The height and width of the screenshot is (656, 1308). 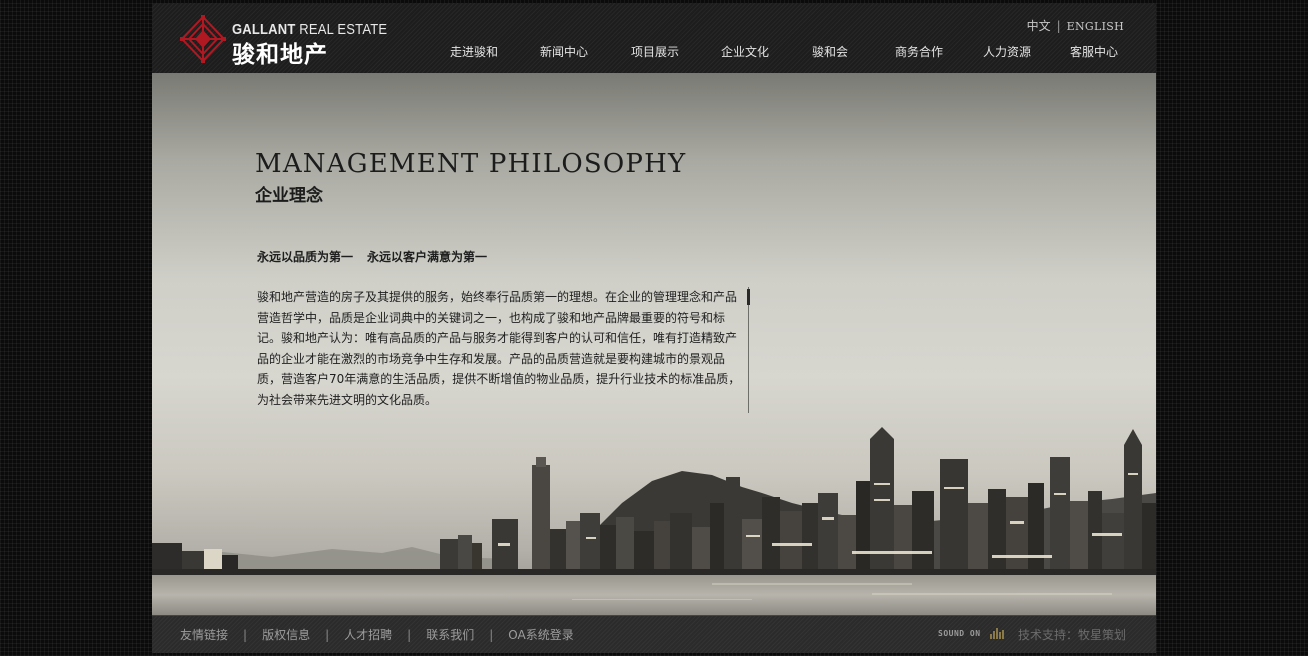 What do you see at coordinates (748, 297) in the screenshot?
I see `scrollbar-thumb` at bounding box center [748, 297].